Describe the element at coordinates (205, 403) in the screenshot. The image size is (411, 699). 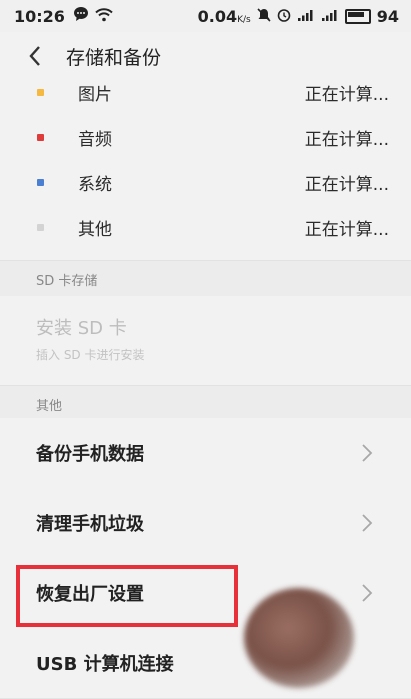
I see `other-section-header: 其他` at that location.